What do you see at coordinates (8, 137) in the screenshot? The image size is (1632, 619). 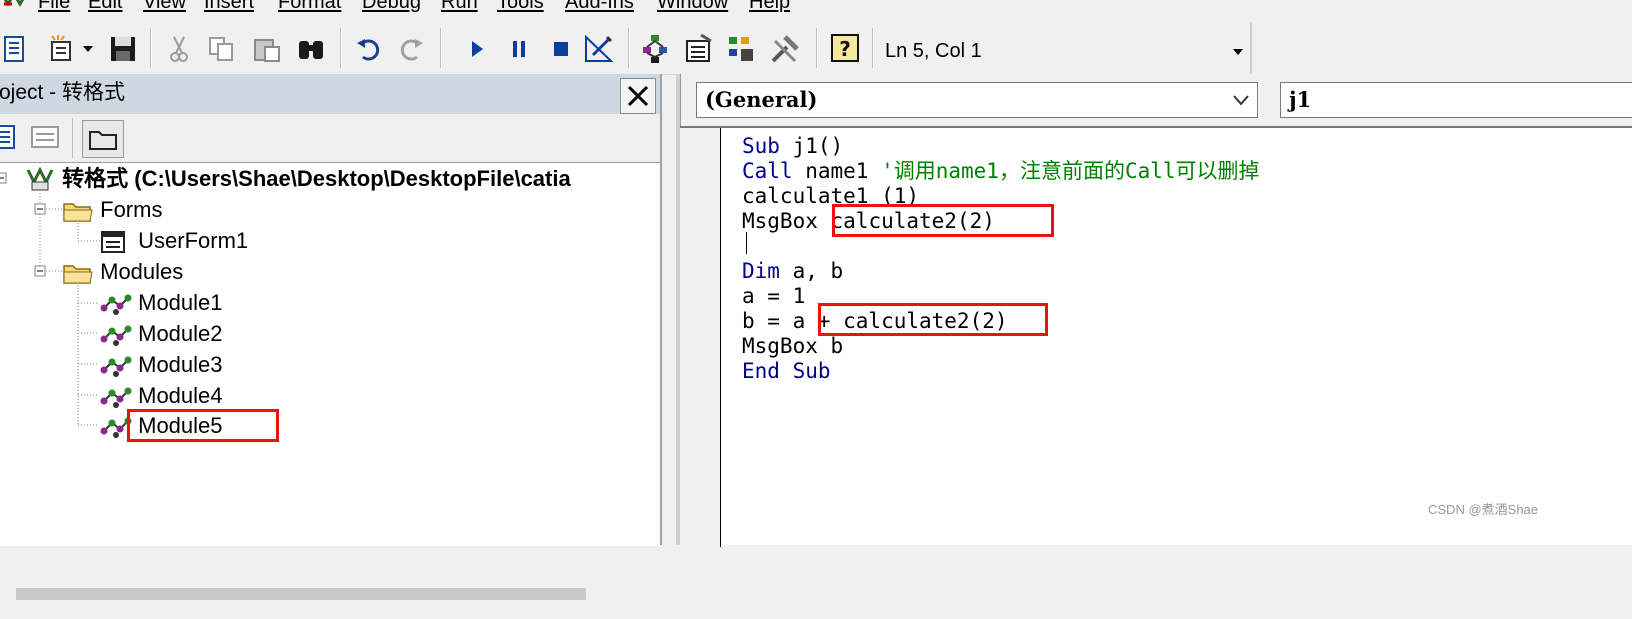 I see `view-code-icon` at bounding box center [8, 137].